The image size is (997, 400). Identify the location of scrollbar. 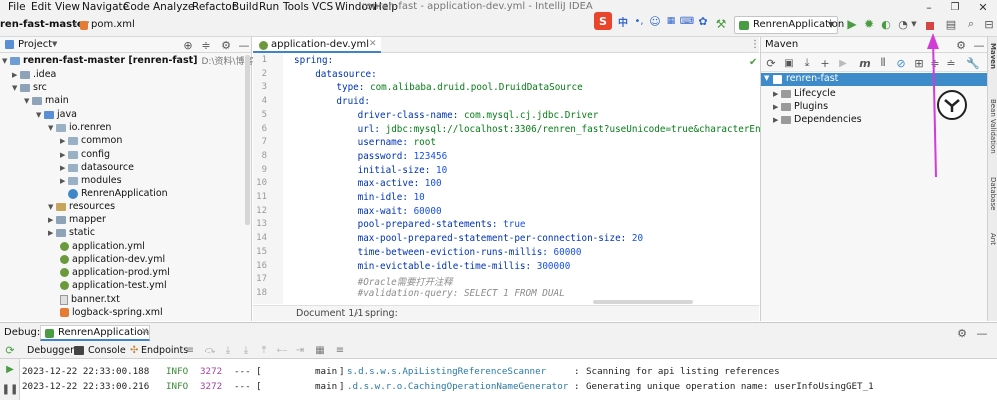
(247, 140).